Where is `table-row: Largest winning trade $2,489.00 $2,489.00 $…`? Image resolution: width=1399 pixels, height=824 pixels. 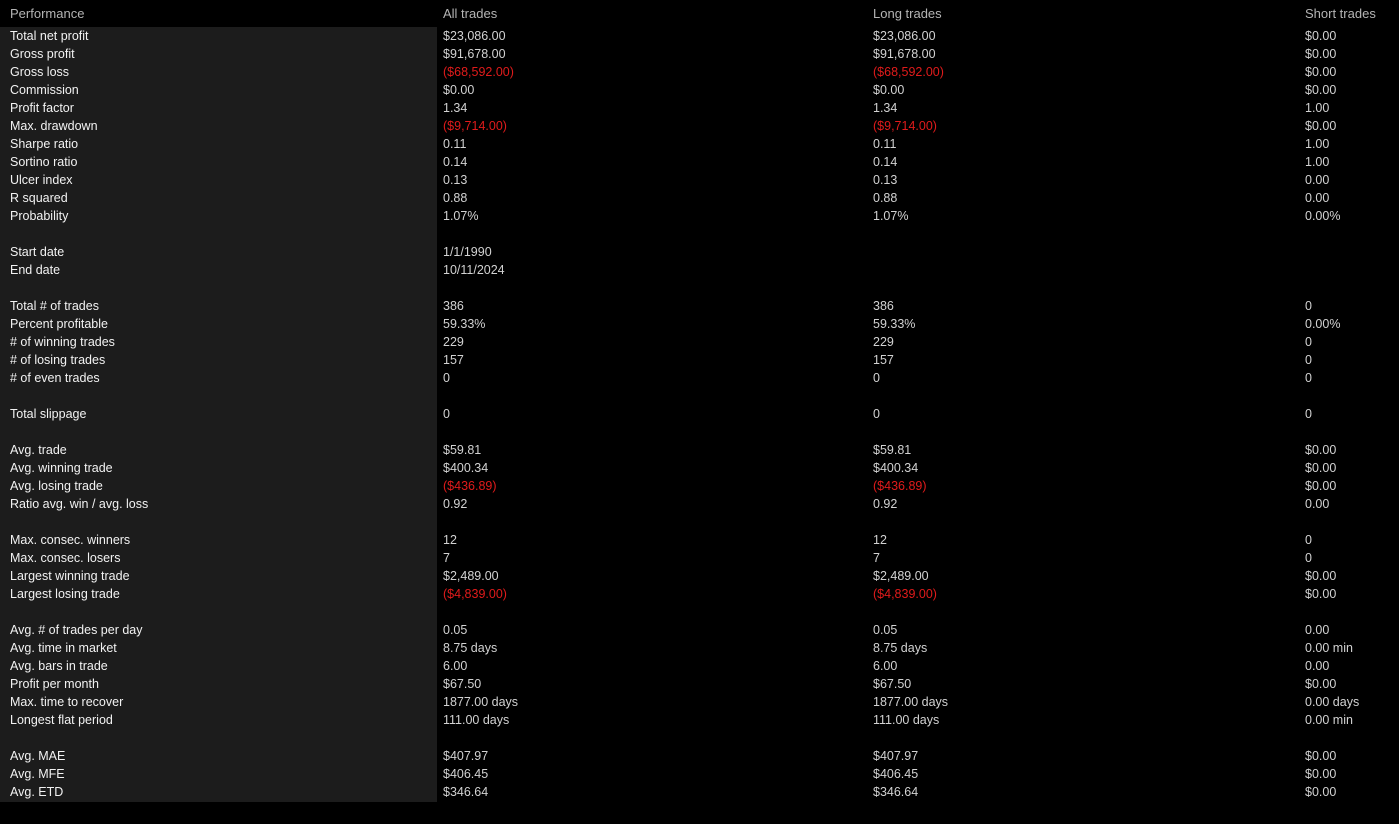
table-row: Largest winning trade $2,489.00 $2,489.00 $… is located at coordinates (699, 576).